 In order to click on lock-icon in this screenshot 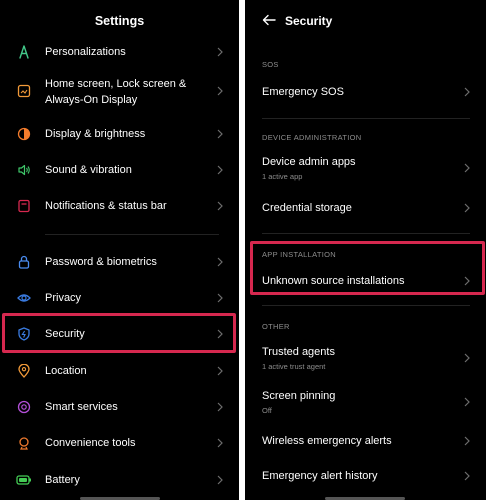, I will do `click(24, 262)`.